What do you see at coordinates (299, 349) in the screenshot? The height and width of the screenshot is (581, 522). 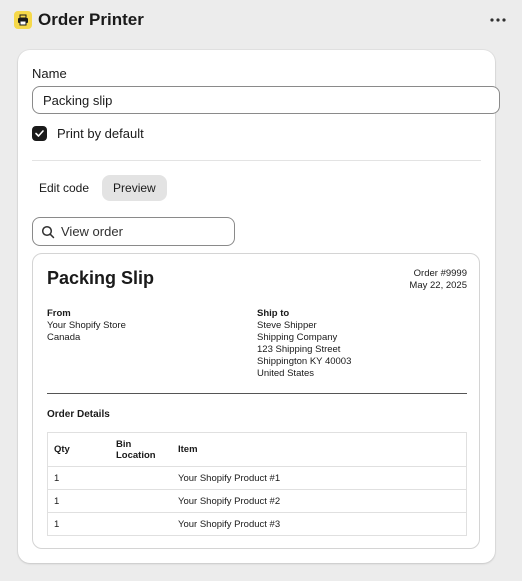 I see `address-line: 123 Shipping Street` at bounding box center [299, 349].